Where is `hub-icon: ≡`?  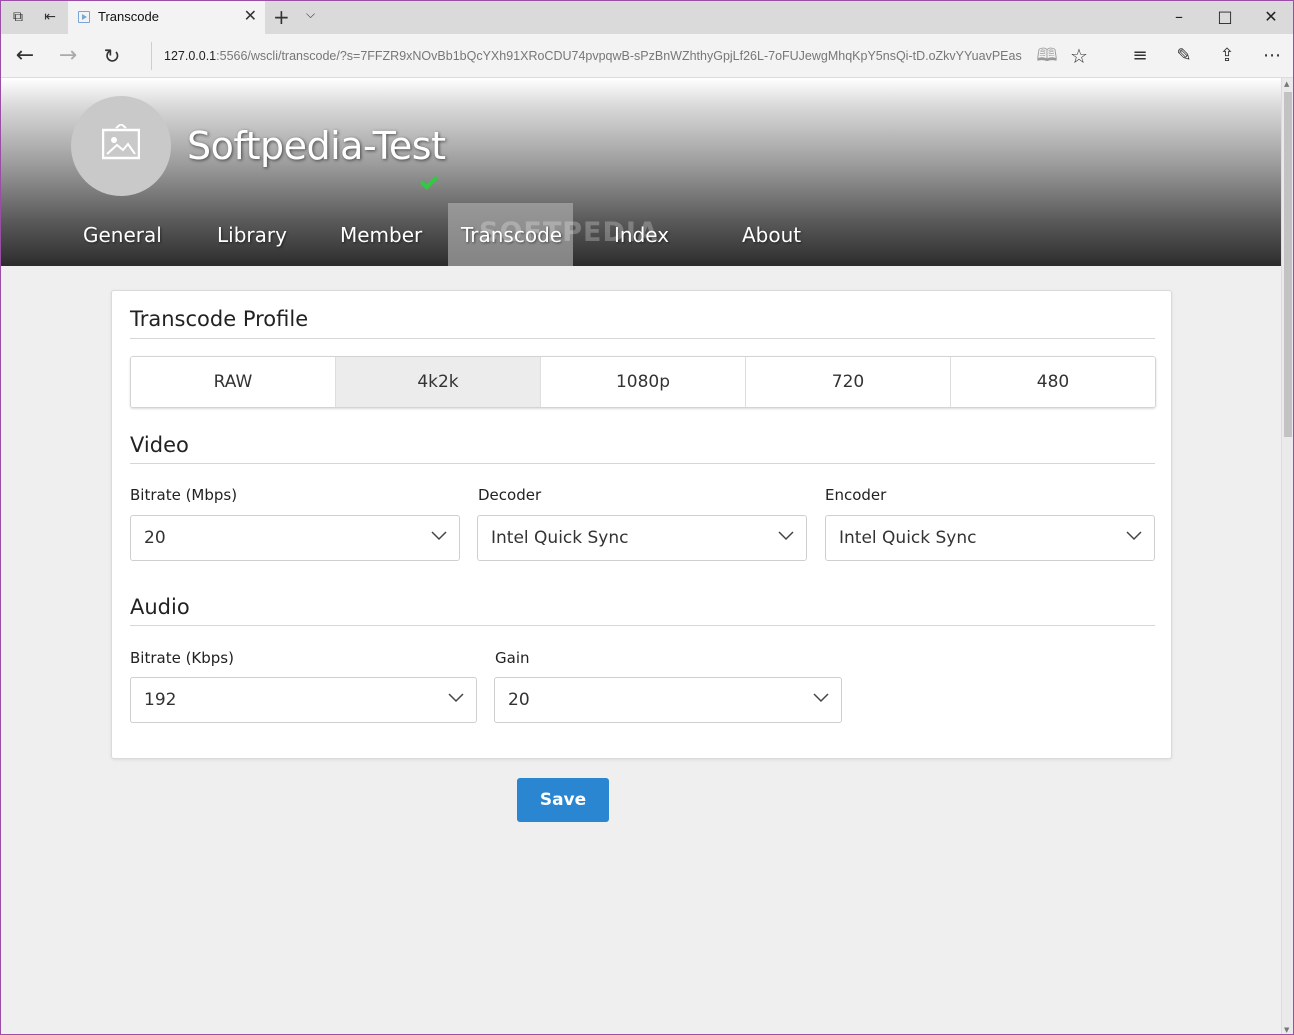 hub-icon: ≡ is located at coordinates (1140, 56).